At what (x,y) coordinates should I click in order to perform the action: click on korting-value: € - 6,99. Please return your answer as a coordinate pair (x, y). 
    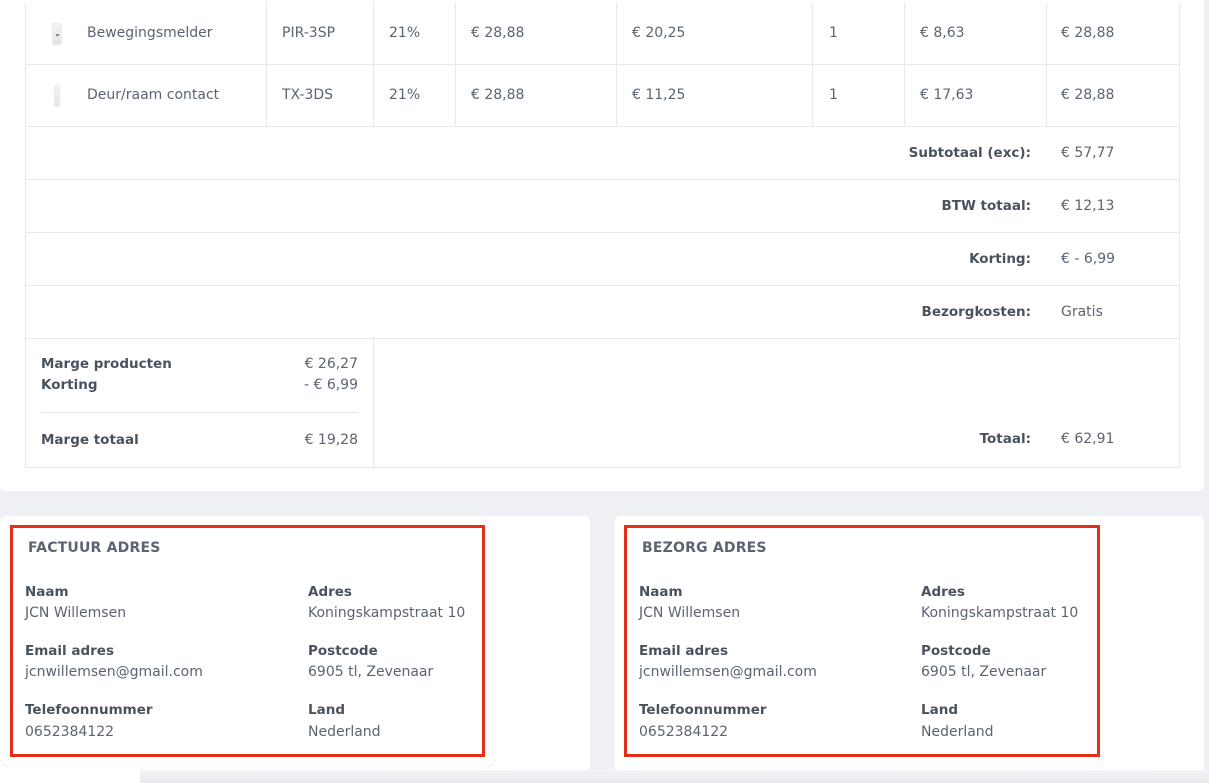
    Looking at the image, I should click on (1088, 259).